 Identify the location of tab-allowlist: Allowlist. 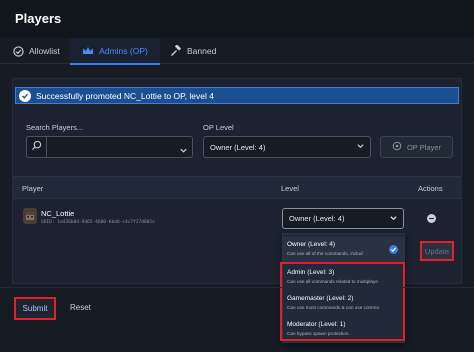
(36, 51).